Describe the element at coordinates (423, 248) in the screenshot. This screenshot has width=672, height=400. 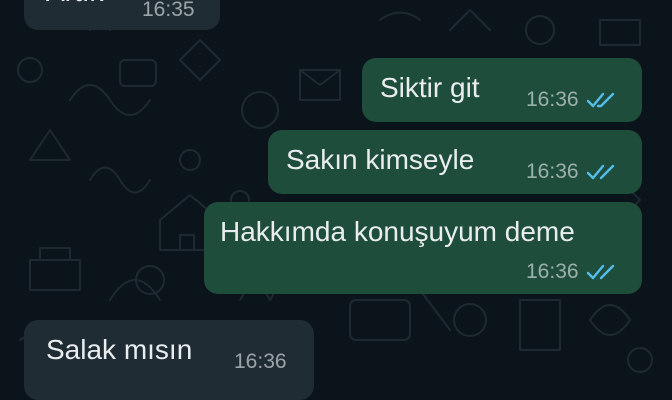
I see `outgoing-message-bubble: Hakkımda konuşuyum deme 16:36` at that location.